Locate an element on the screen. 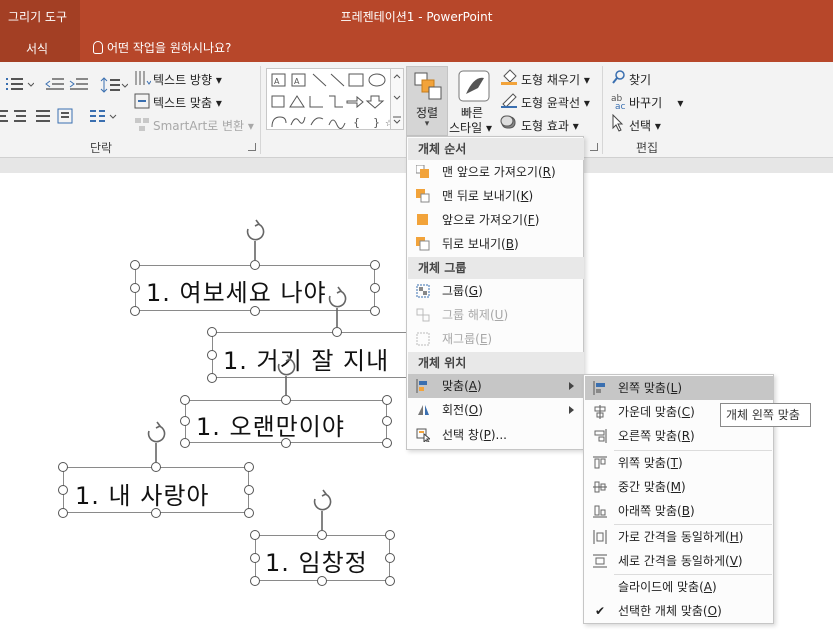 This screenshot has height=643, width=833. shape-effects-button: 도형 효과 ▾ is located at coordinates (550, 125).